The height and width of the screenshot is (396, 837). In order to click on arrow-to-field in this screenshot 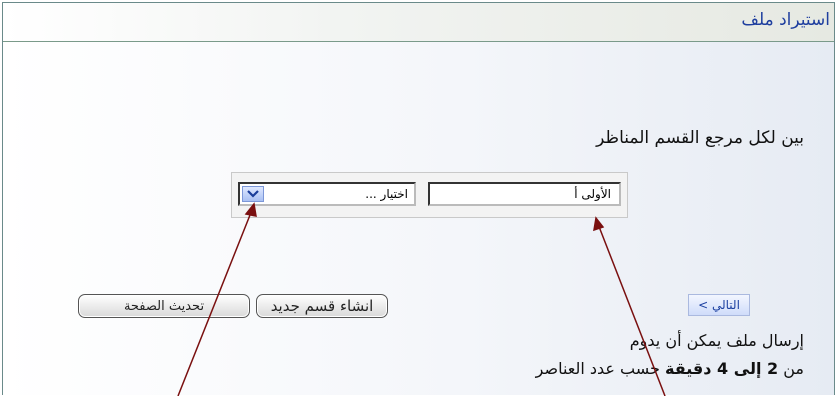, I will do `click(631, 309)`.